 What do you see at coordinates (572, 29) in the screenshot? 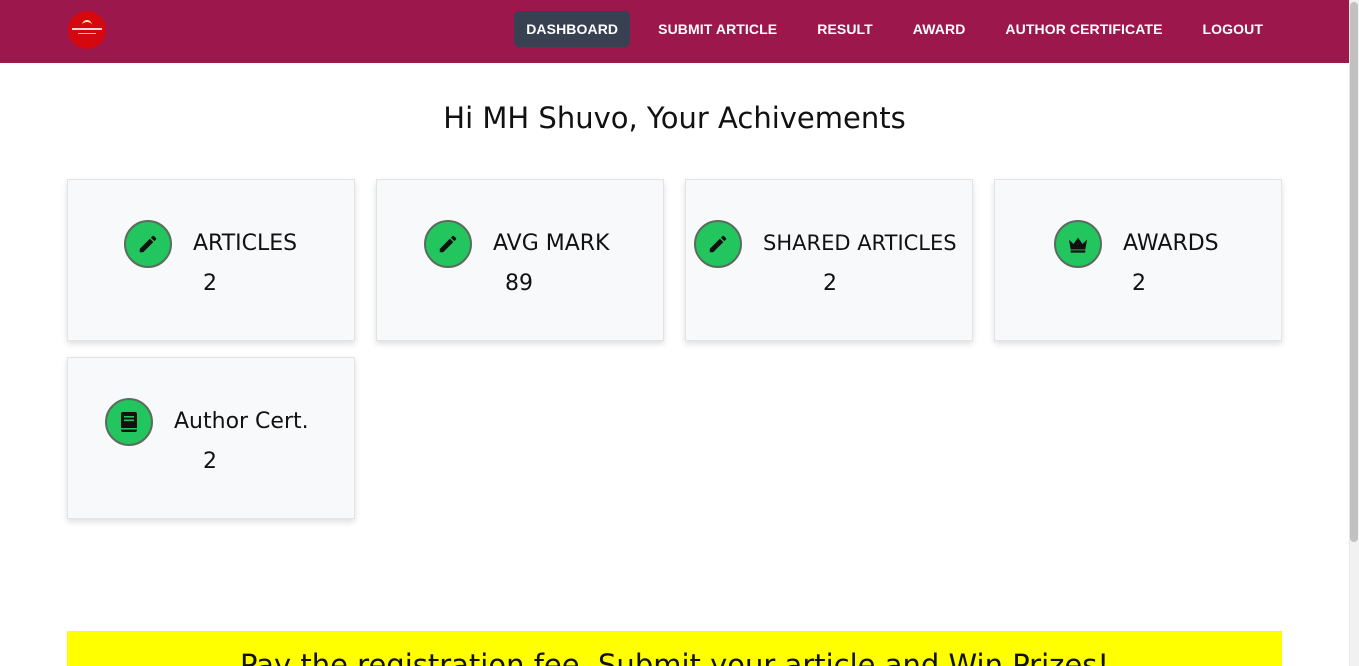
I see `nav-dashboard: DASHBOARD` at bounding box center [572, 29].